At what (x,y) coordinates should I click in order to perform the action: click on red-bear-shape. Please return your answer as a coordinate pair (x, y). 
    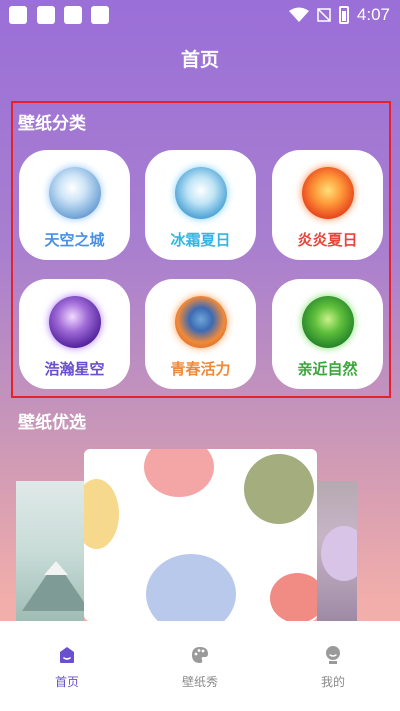
    Looking at the image, I should click on (293, 597).